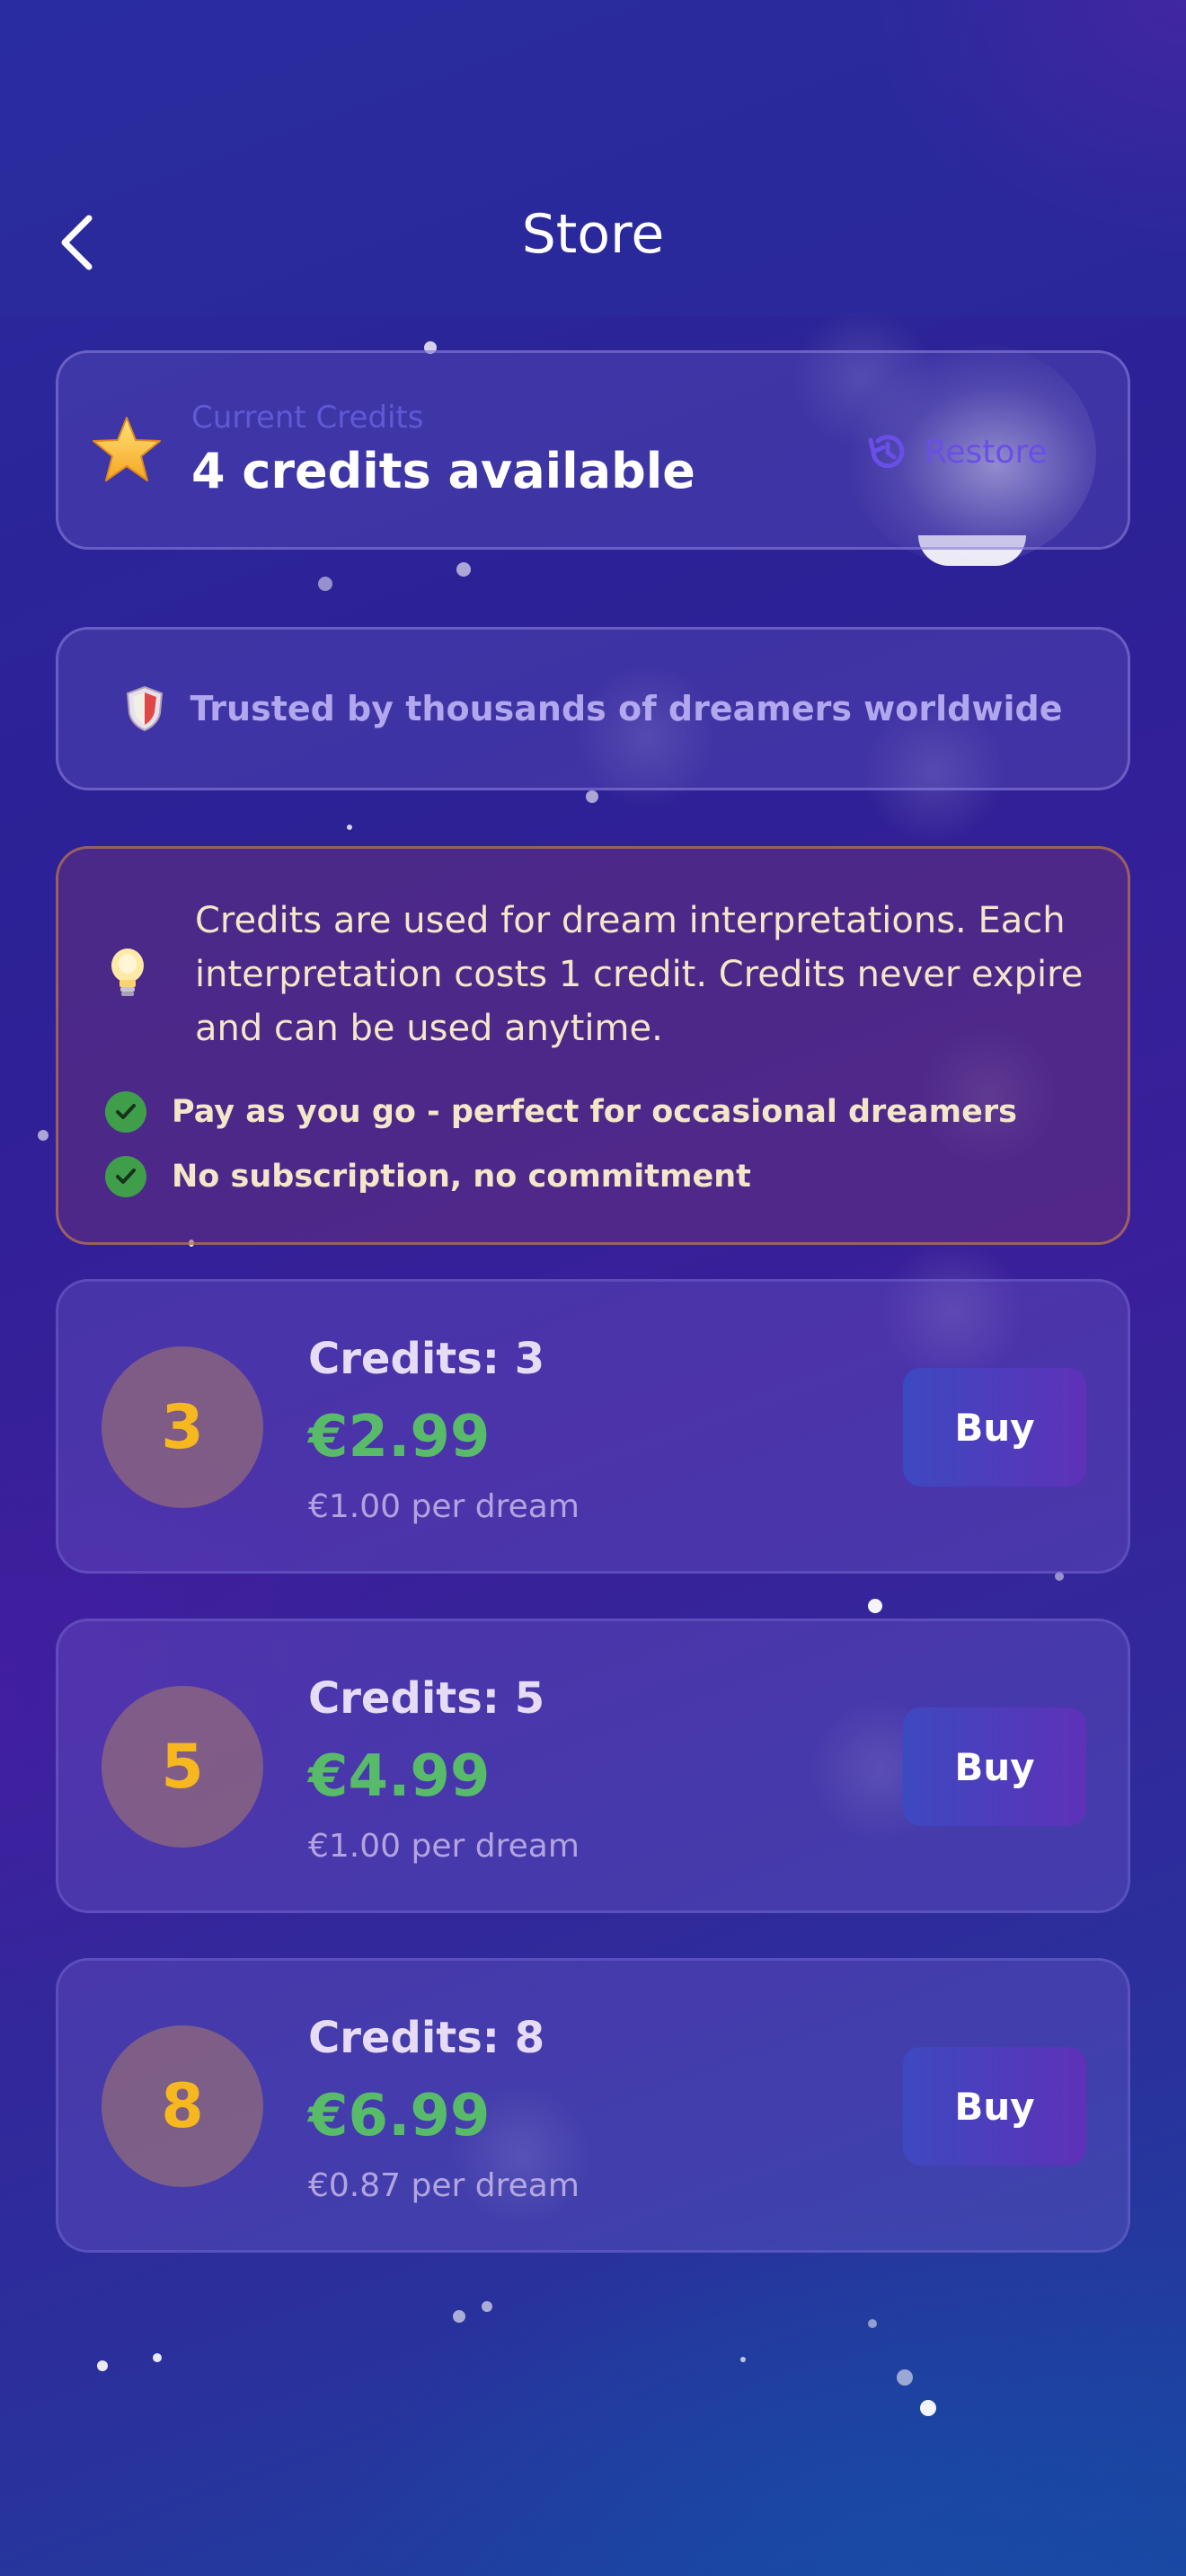 The image size is (1186, 2576). What do you see at coordinates (182, 2106) in the screenshot?
I see `package-count-badge: 8` at bounding box center [182, 2106].